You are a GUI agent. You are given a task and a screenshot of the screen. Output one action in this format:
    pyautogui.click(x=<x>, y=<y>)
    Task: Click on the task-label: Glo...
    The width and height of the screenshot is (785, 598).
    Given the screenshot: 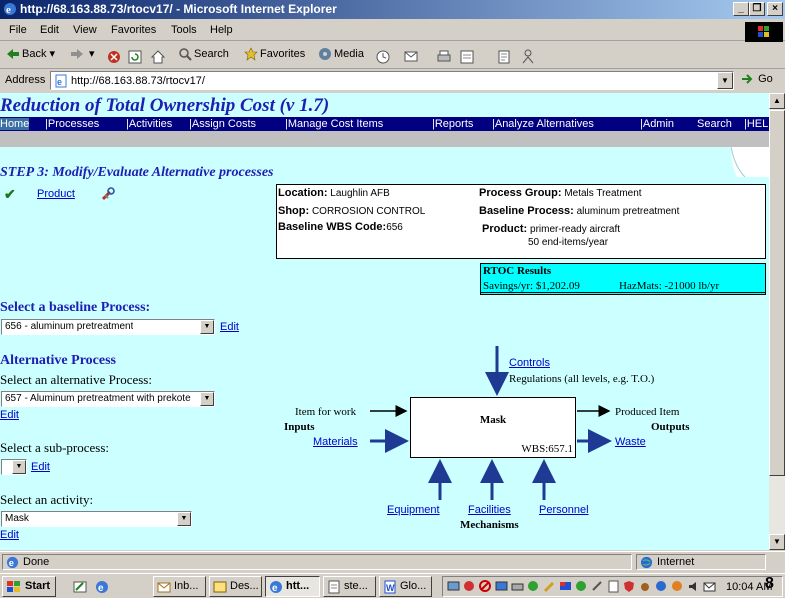 What is the action you would take?
    pyautogui.click(x=413, y=586)
    